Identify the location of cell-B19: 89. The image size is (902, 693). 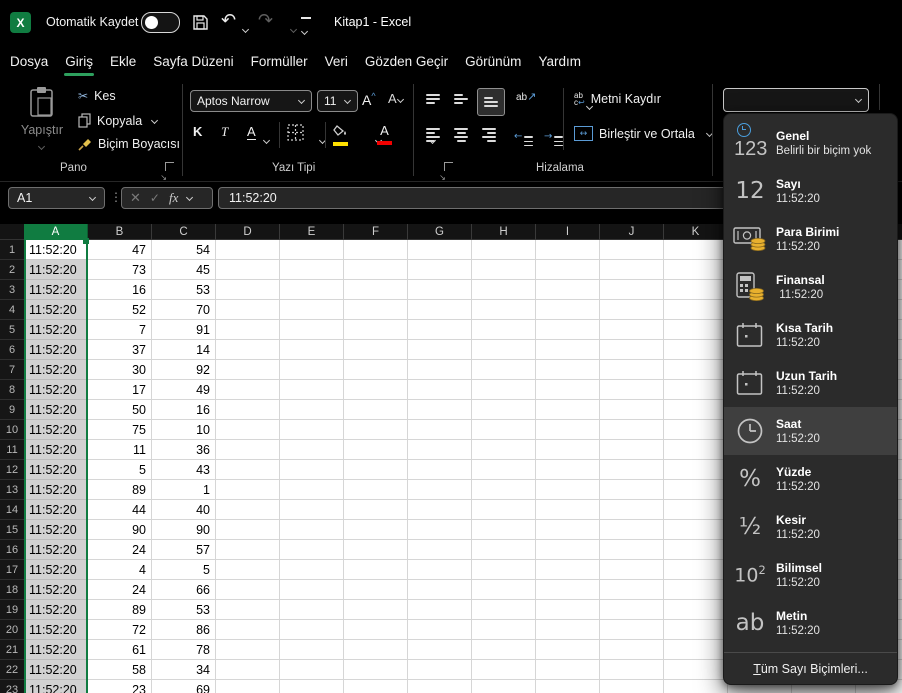
(120, 610).